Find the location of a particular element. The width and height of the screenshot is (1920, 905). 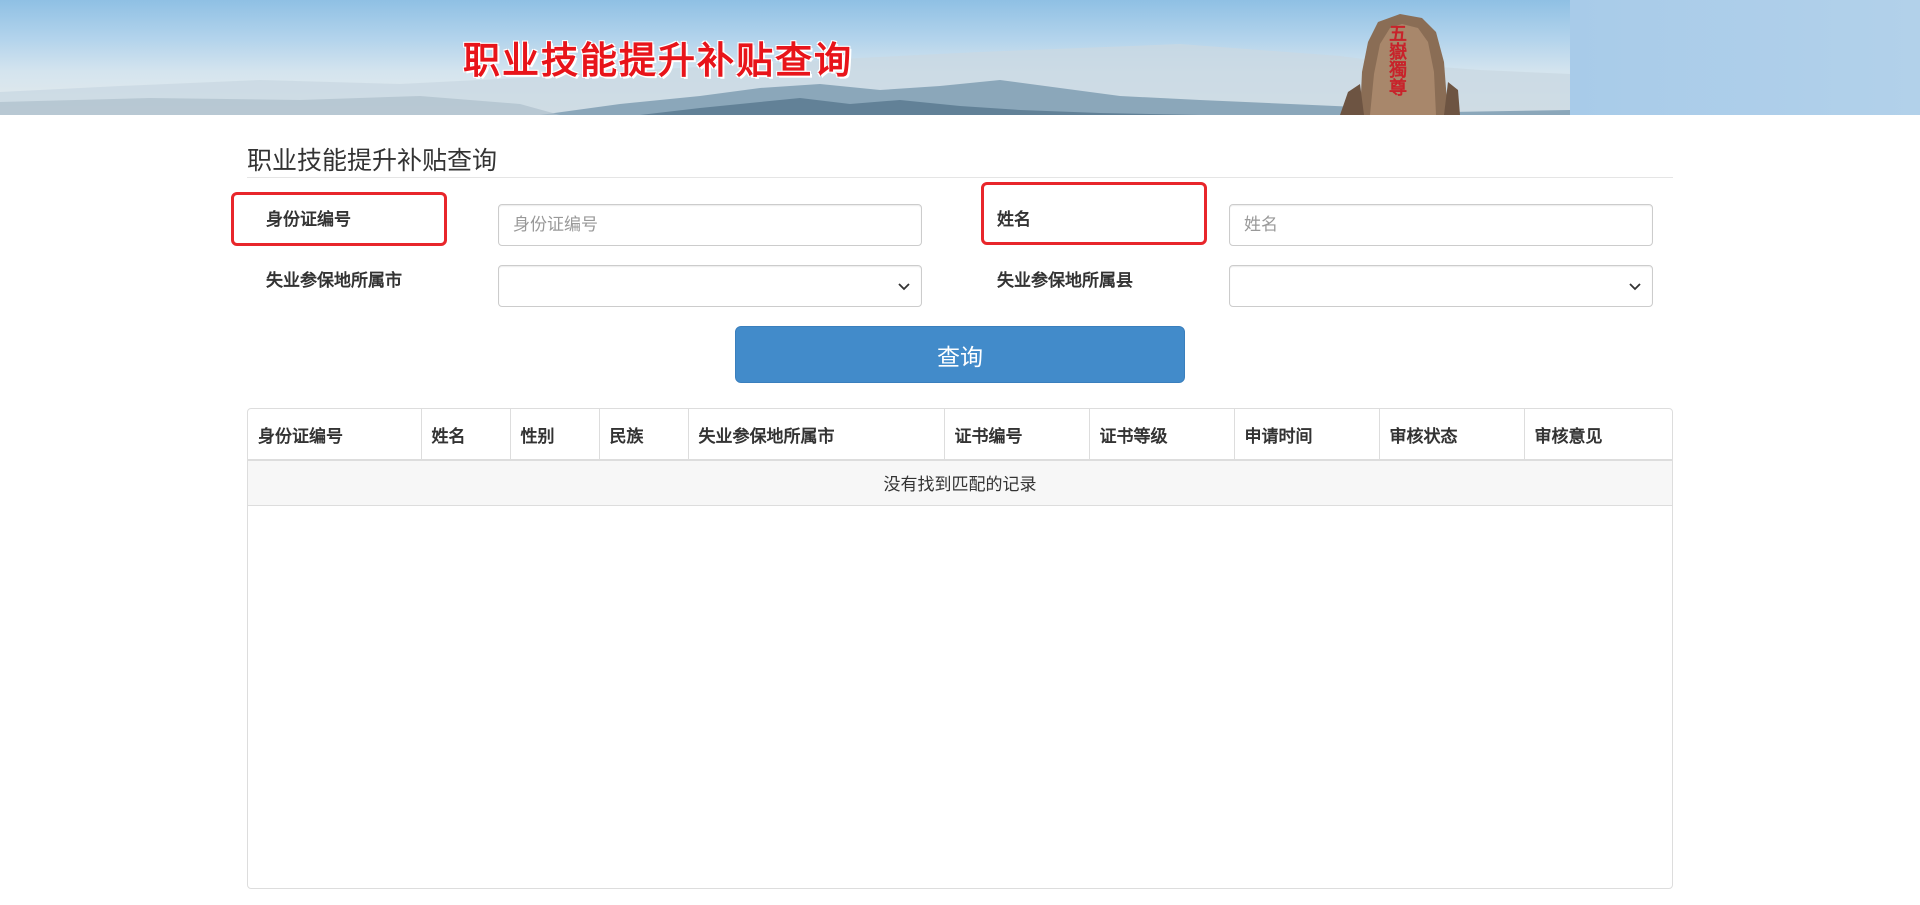

title-divider is located at coordinates (960, 177).